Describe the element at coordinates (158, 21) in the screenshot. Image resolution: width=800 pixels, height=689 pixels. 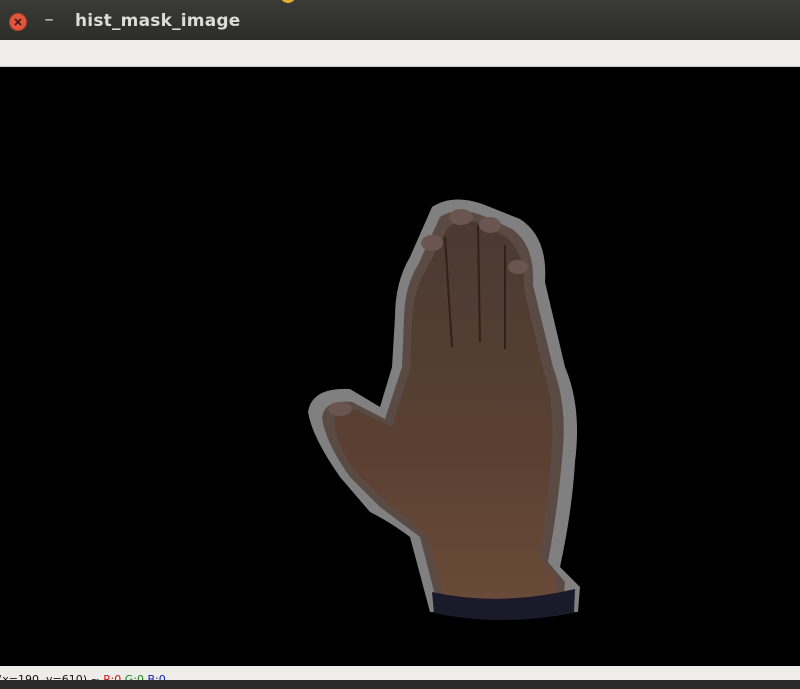
I see `window-title: hist_mask_image` at that location.